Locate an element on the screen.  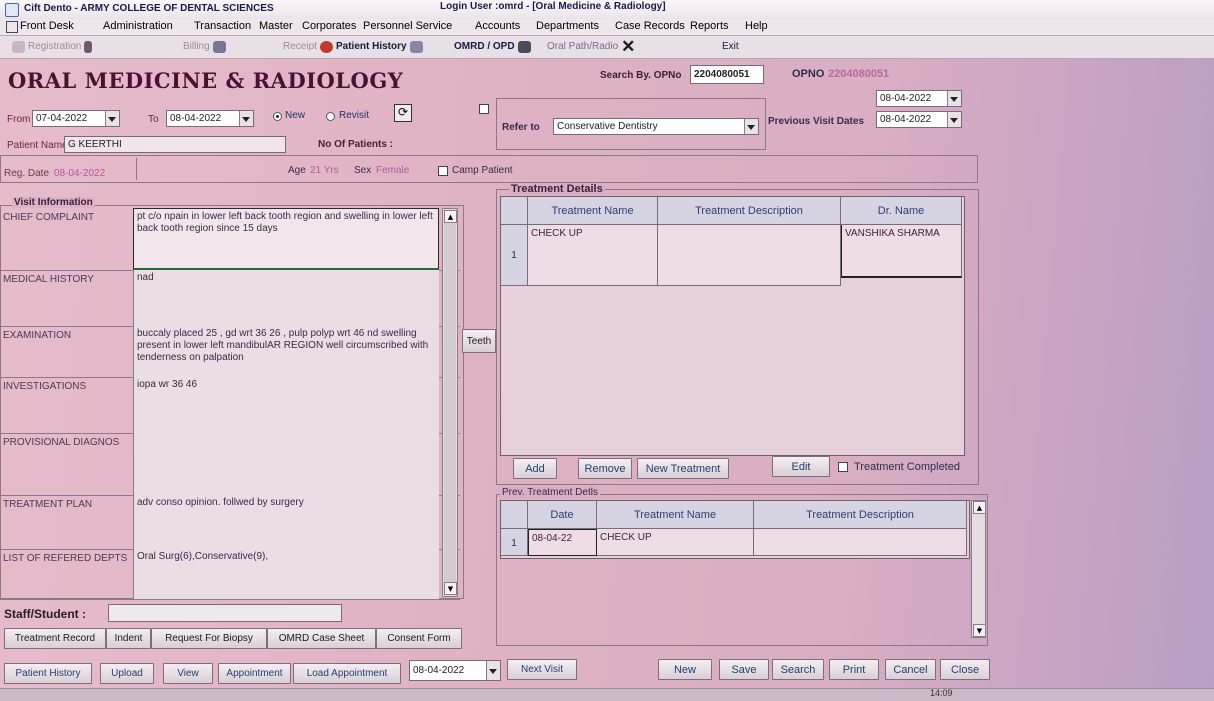
prev-row-date: 08-04-22 is located at coordinates (562, 542).